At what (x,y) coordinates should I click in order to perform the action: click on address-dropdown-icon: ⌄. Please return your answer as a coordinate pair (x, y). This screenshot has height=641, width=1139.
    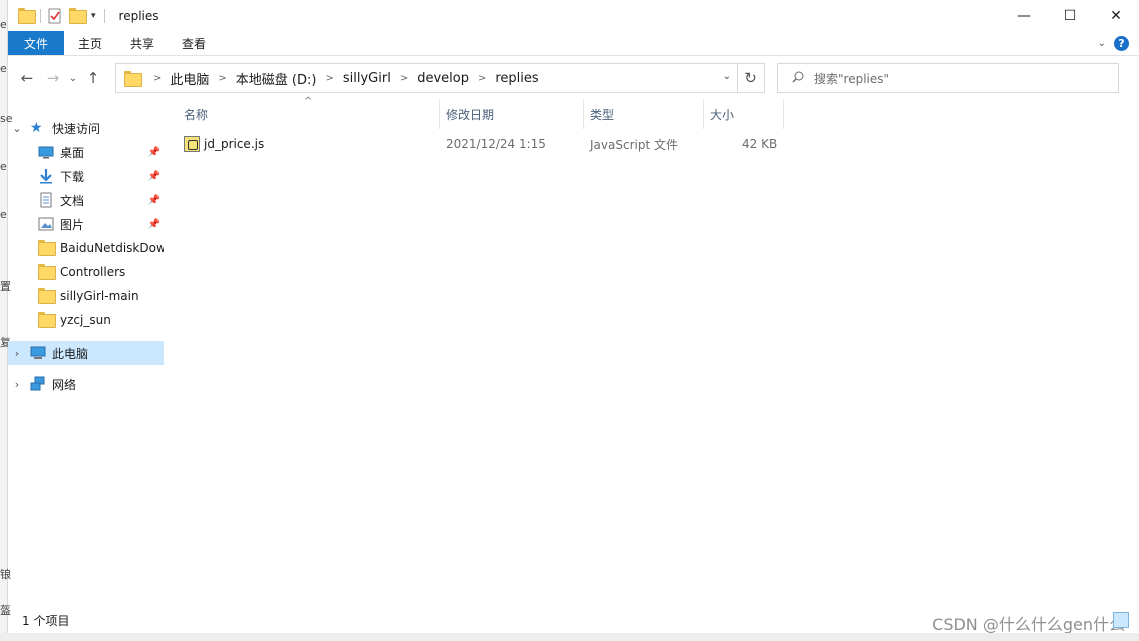
    Looking at the image, I should click on (727, 76).